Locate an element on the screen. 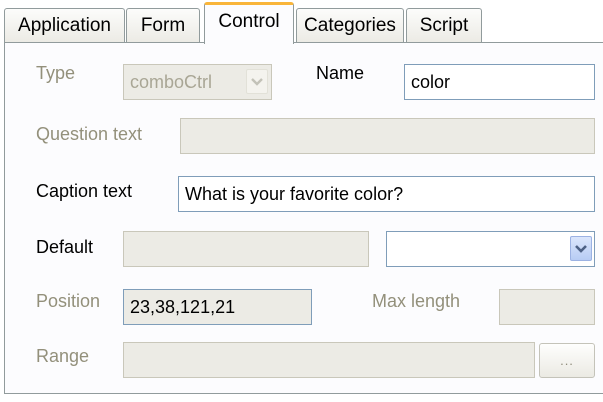  max-length-label: Max length is located at coordinates (416, 301).